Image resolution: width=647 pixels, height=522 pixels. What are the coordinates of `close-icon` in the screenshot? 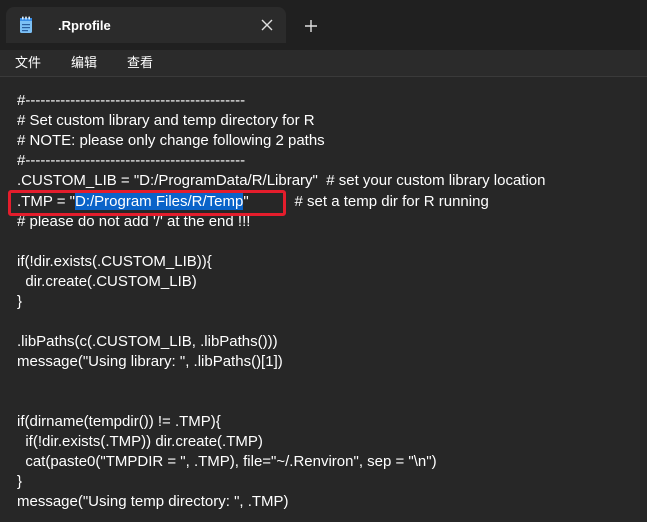 It's located at (267, 25).